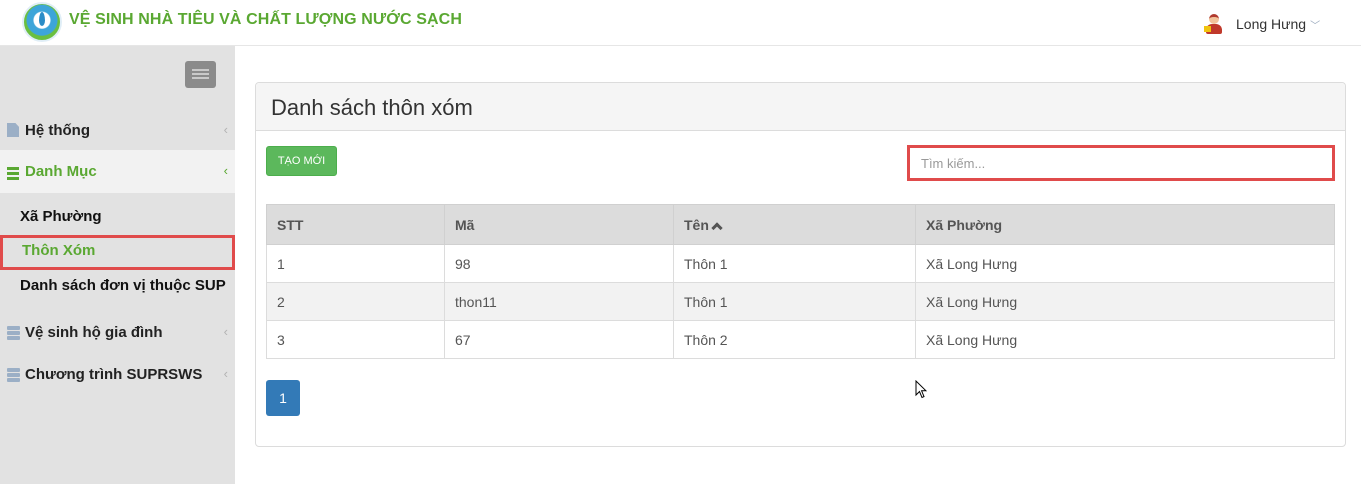 The image size is (1361, 484). I want to click on table-header-row: STT Mã Tên Xã Phường, so click(800, 224).